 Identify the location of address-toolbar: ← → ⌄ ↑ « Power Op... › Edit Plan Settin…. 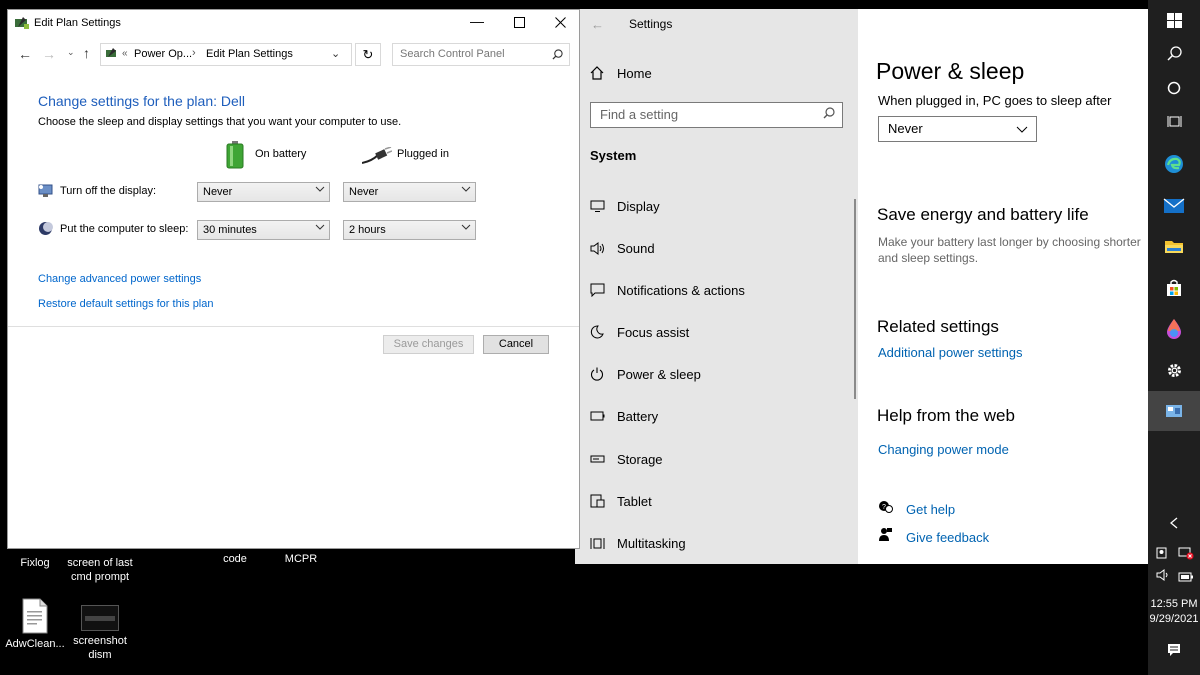
(293, 55).